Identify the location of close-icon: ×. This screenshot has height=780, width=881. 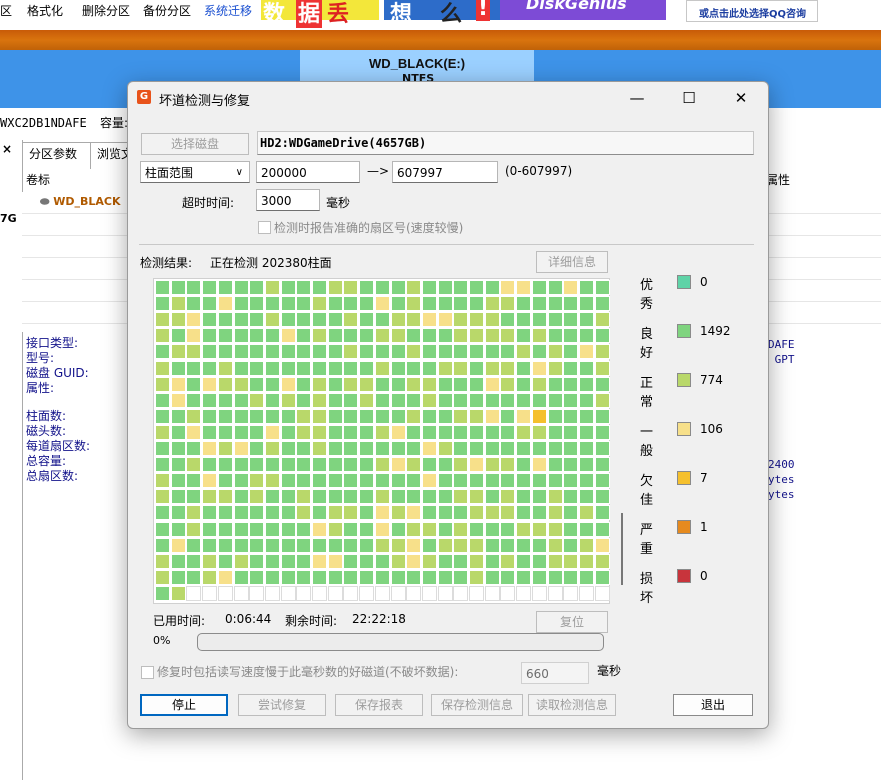
(7, 149).